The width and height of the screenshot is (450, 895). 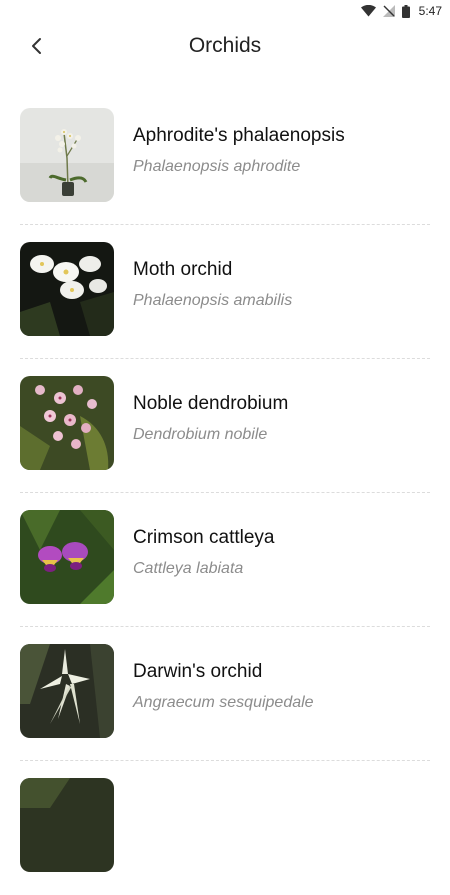 I want to click on list-item, so click(x=225, y=828).